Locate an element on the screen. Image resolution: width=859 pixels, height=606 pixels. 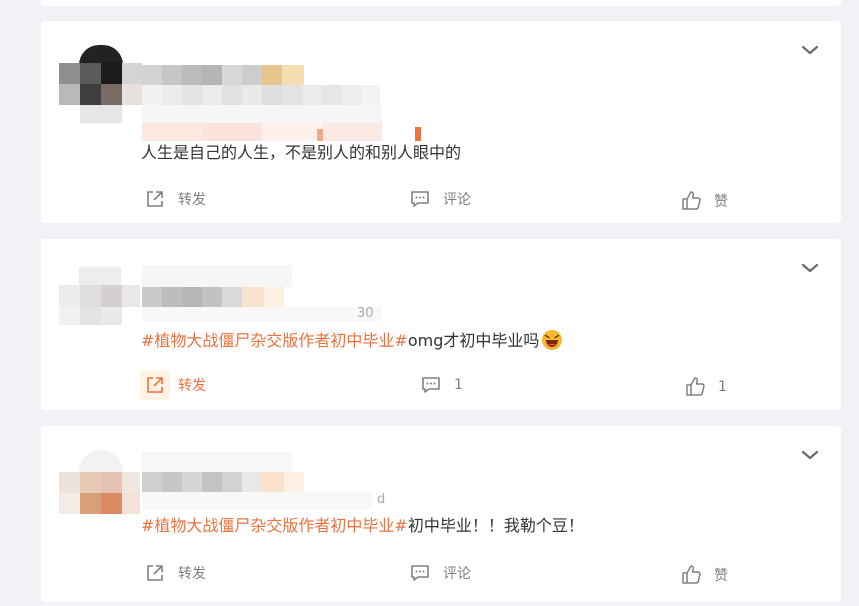
post-text: 人生是自己的人生，不是别人的和别人眼中的 is located at coordinates (301, 153).